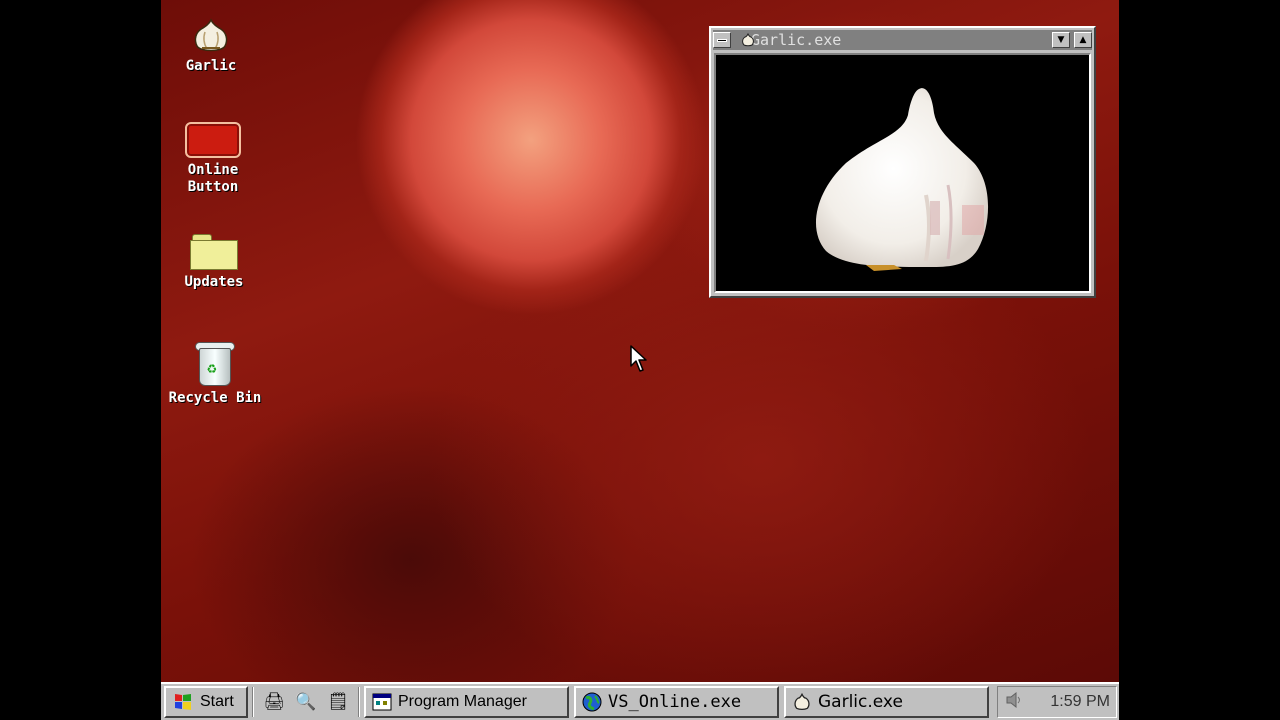 The height and width of the screenshot is (720, 1280). I want to click on start-label: Start, so click(217, 701).